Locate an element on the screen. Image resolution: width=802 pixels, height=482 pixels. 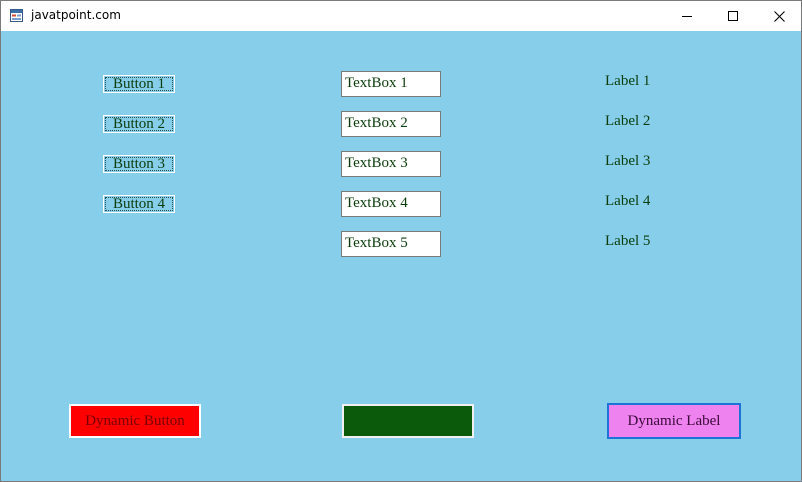
maximize-button is located at coordinates (733, 16).